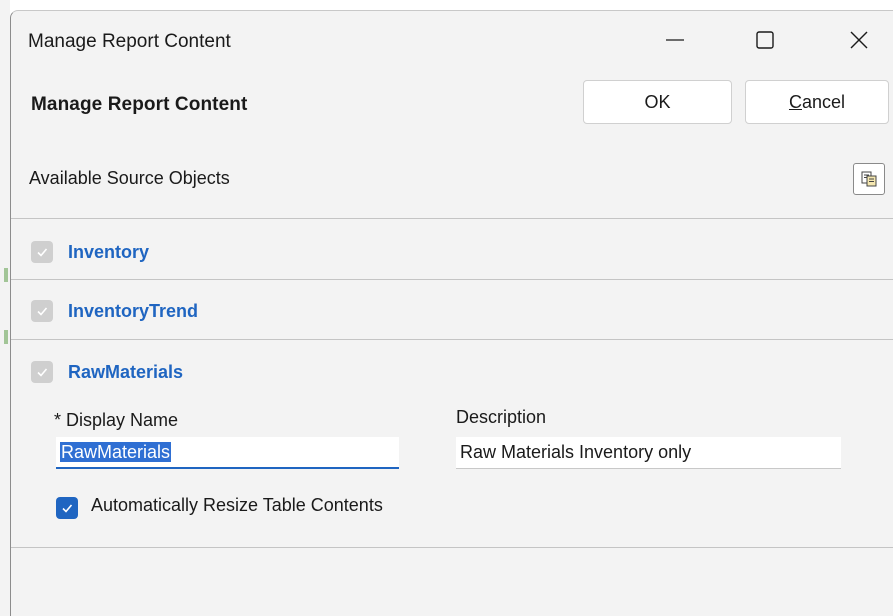 This screenshot has height=616, width=893. I want to click on inventory-checkbox, so click(42, 252).